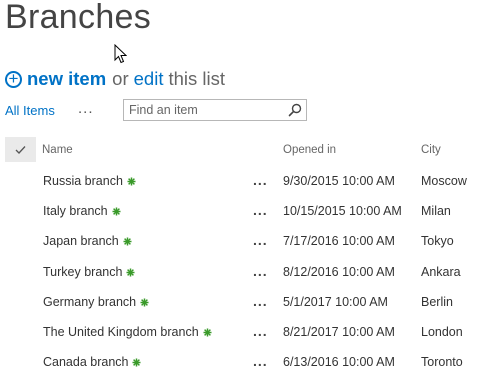 The height and width of the screenshot is (379, 488). I want to click on new-item-command: + new item or edit this list, so click(115, 79).